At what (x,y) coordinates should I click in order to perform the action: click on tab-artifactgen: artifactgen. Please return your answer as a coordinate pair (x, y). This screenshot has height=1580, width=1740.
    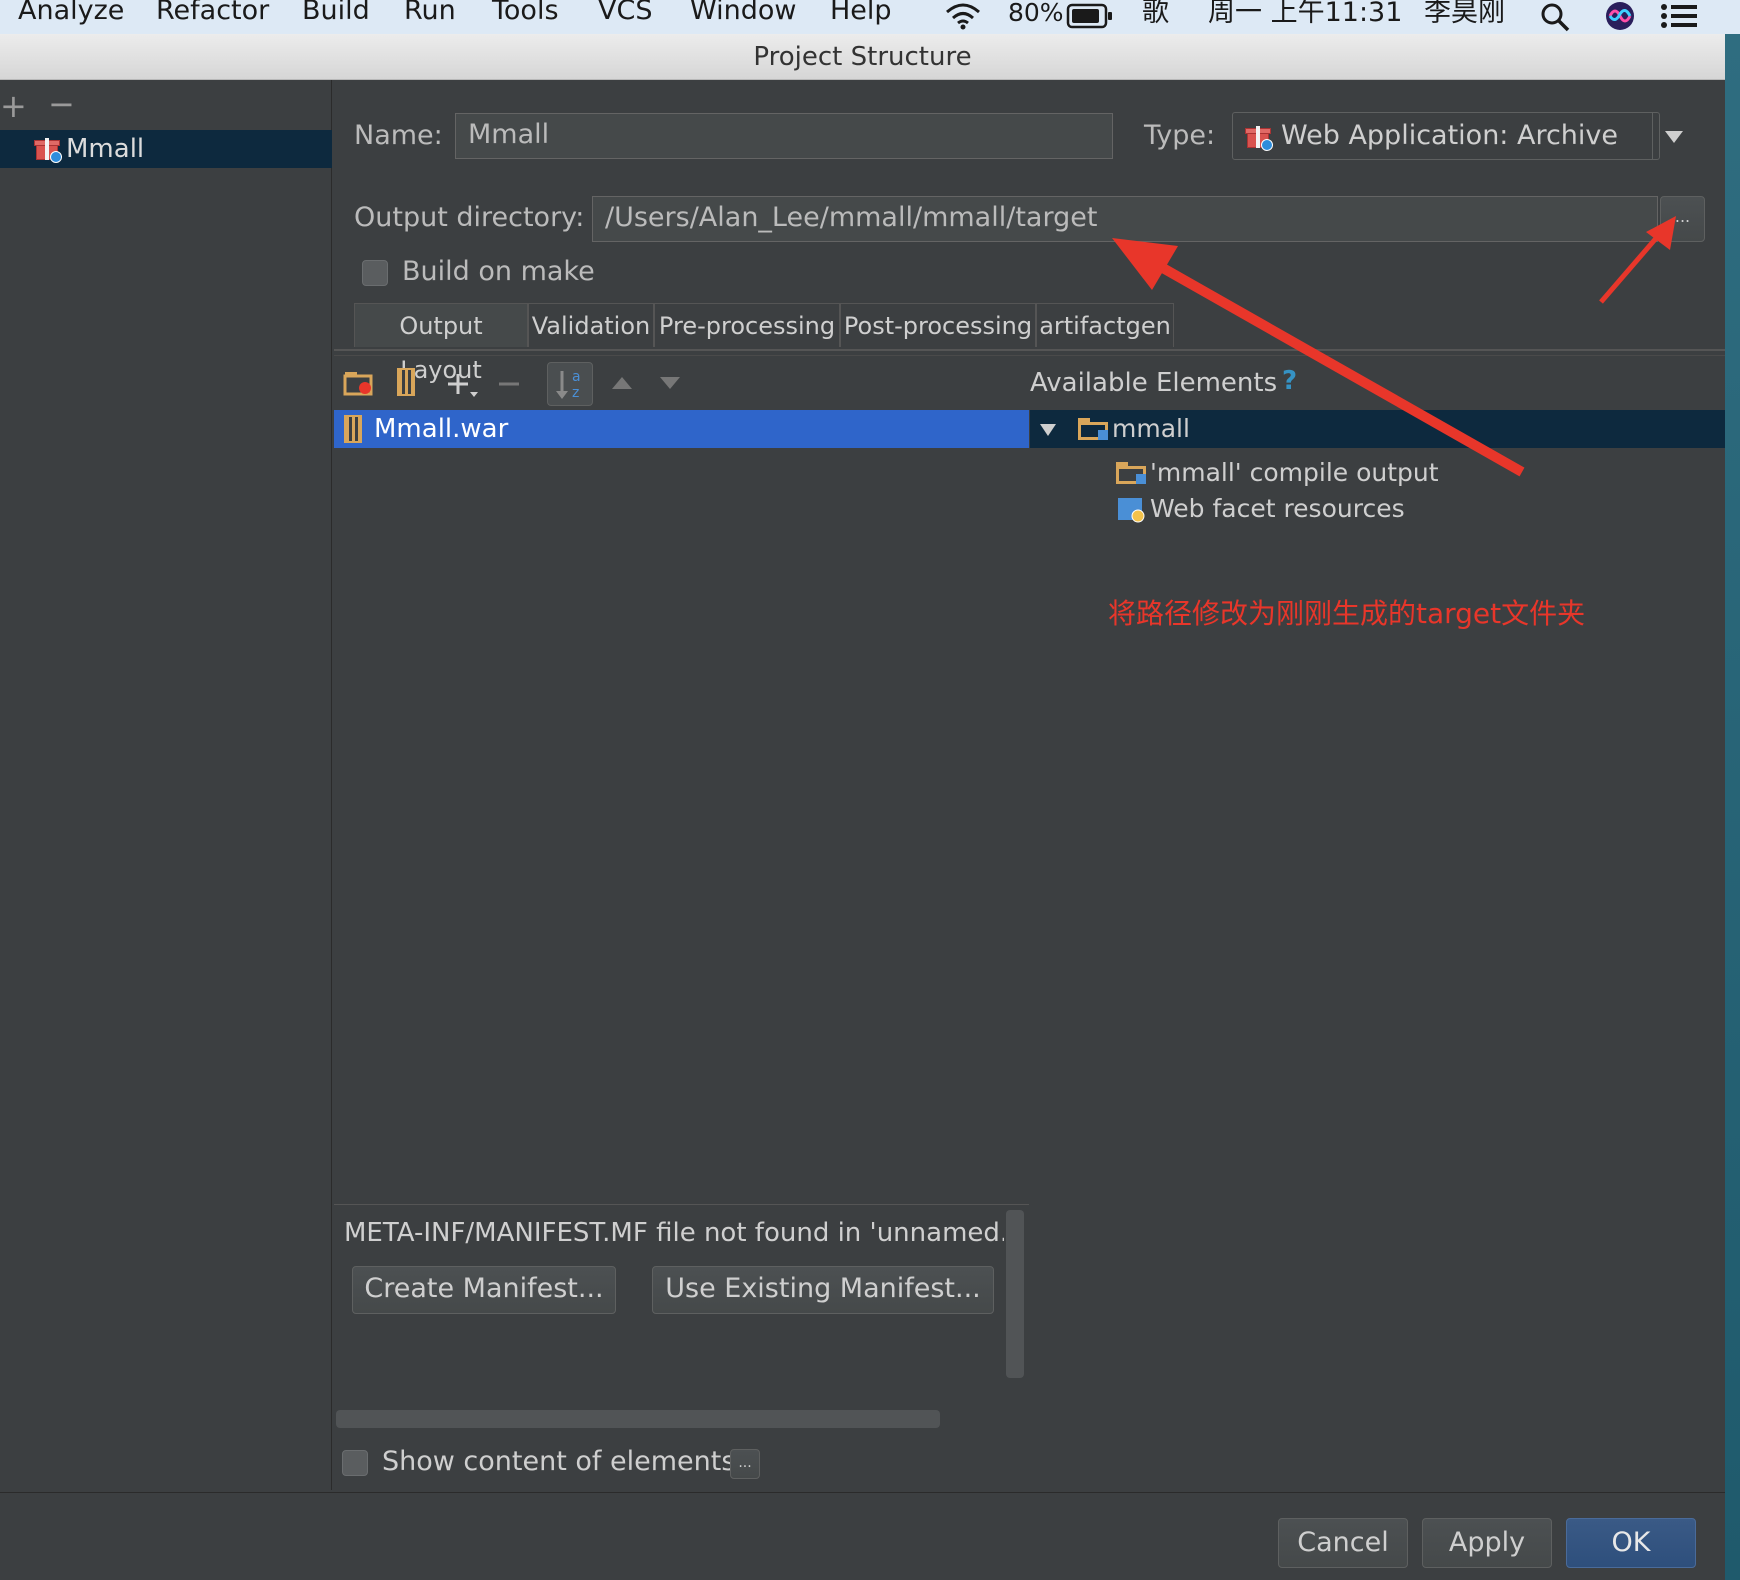
    Looking at the image, I should click on (1105, 325).